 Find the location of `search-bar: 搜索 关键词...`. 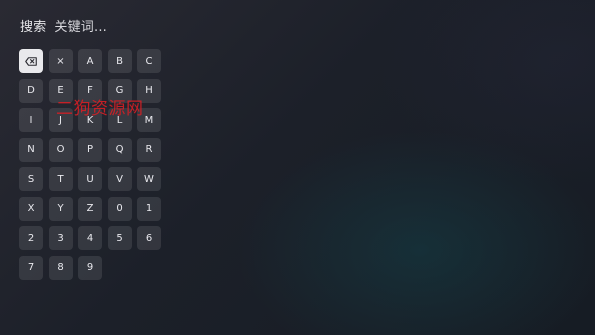

search-bar: 搜索 关键词... is located at coordinates (63, 25).